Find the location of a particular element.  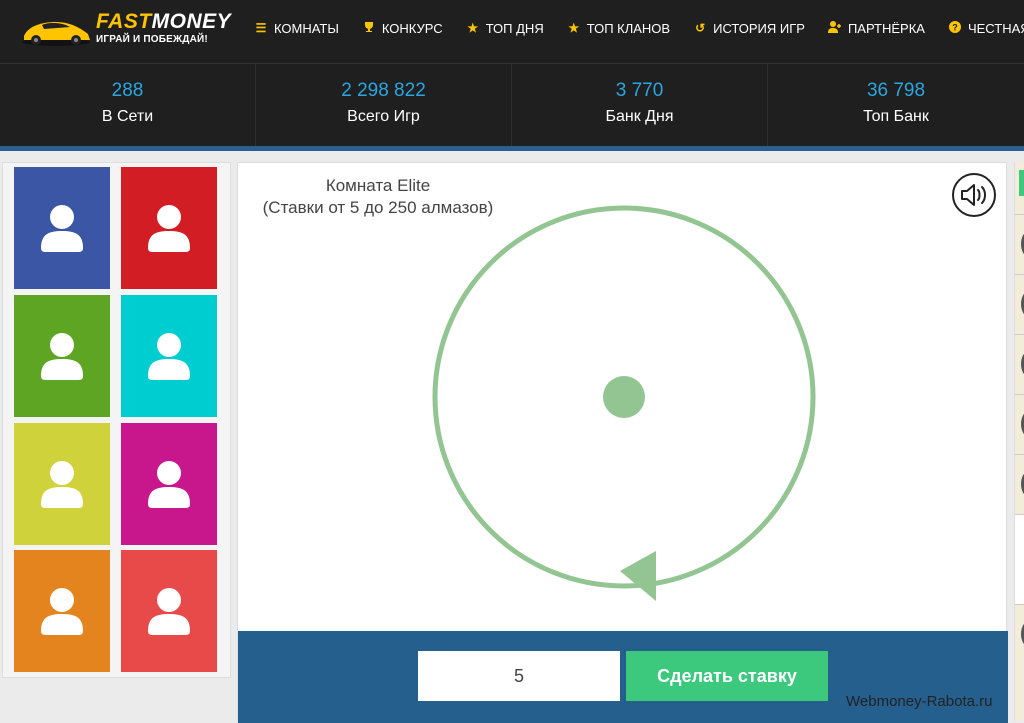

room-name: Комната Elite is located at coordinates (378, 185).